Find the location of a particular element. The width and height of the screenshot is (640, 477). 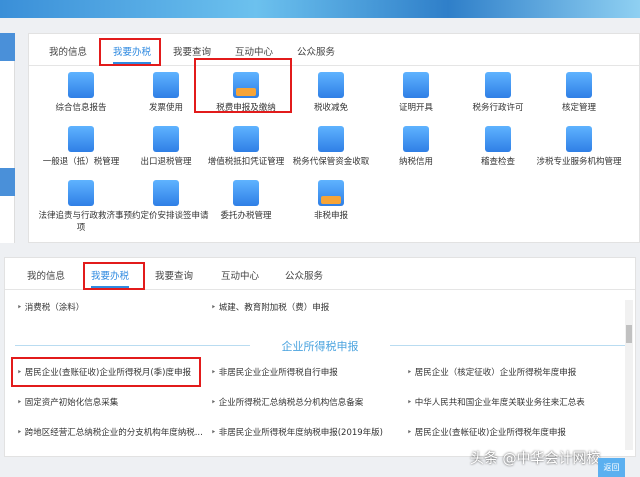

message-icon is located at coordinates (579, 85).